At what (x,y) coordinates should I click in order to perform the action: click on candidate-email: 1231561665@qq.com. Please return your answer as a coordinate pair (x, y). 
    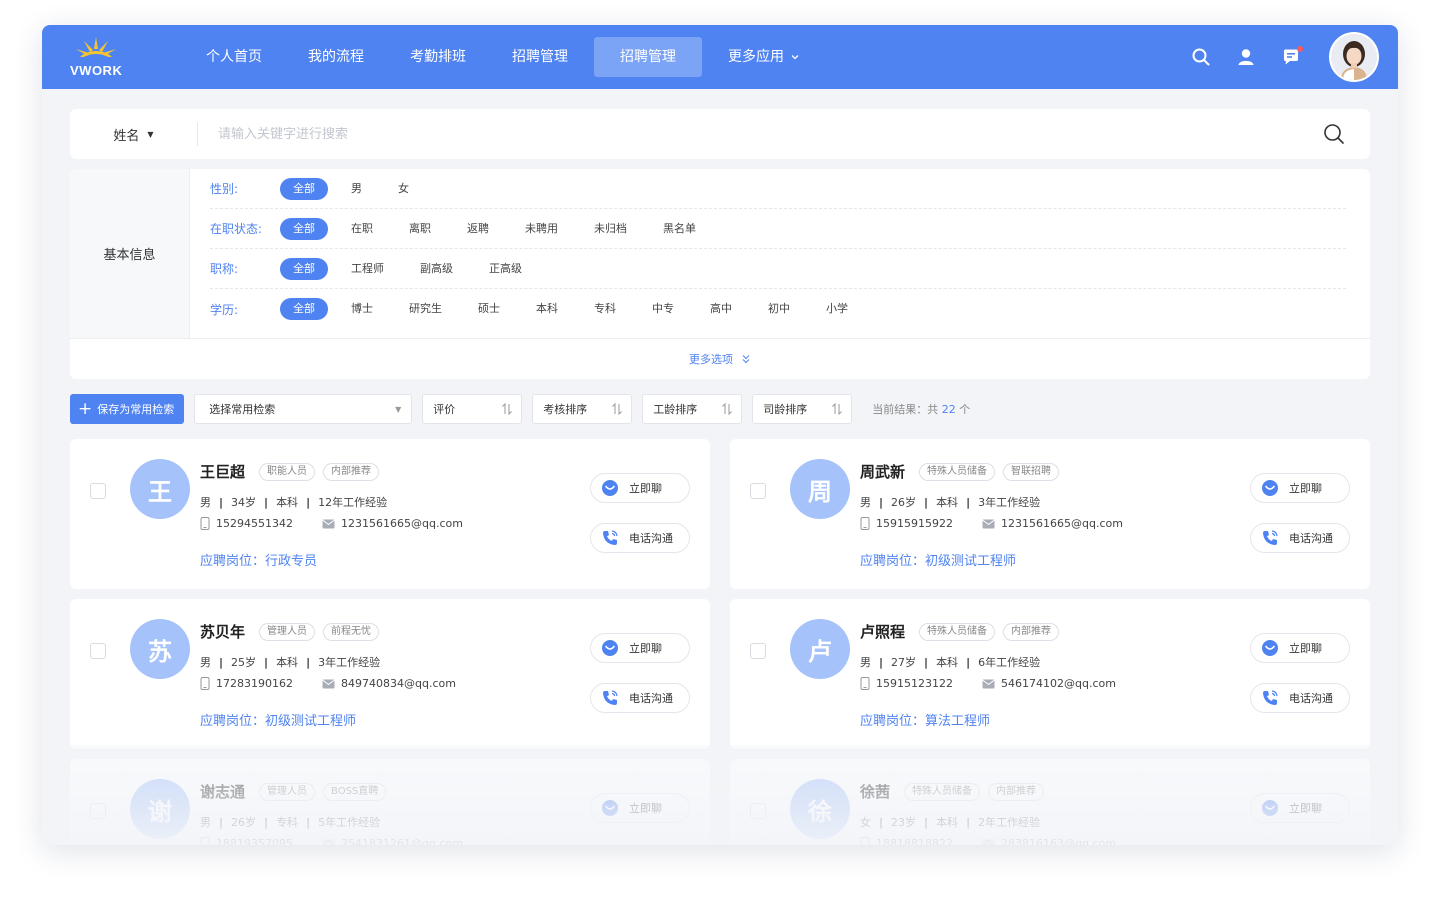
    Looking at the image, I should click on (1062, 523).